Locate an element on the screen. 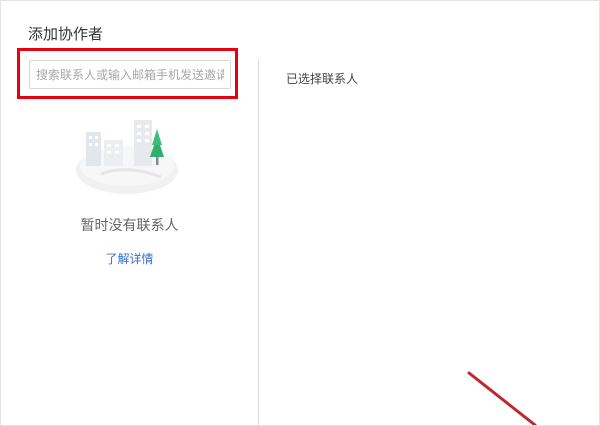  empty-contacts-text: 暂时没有联系人 is located at coordinates (129, 226).